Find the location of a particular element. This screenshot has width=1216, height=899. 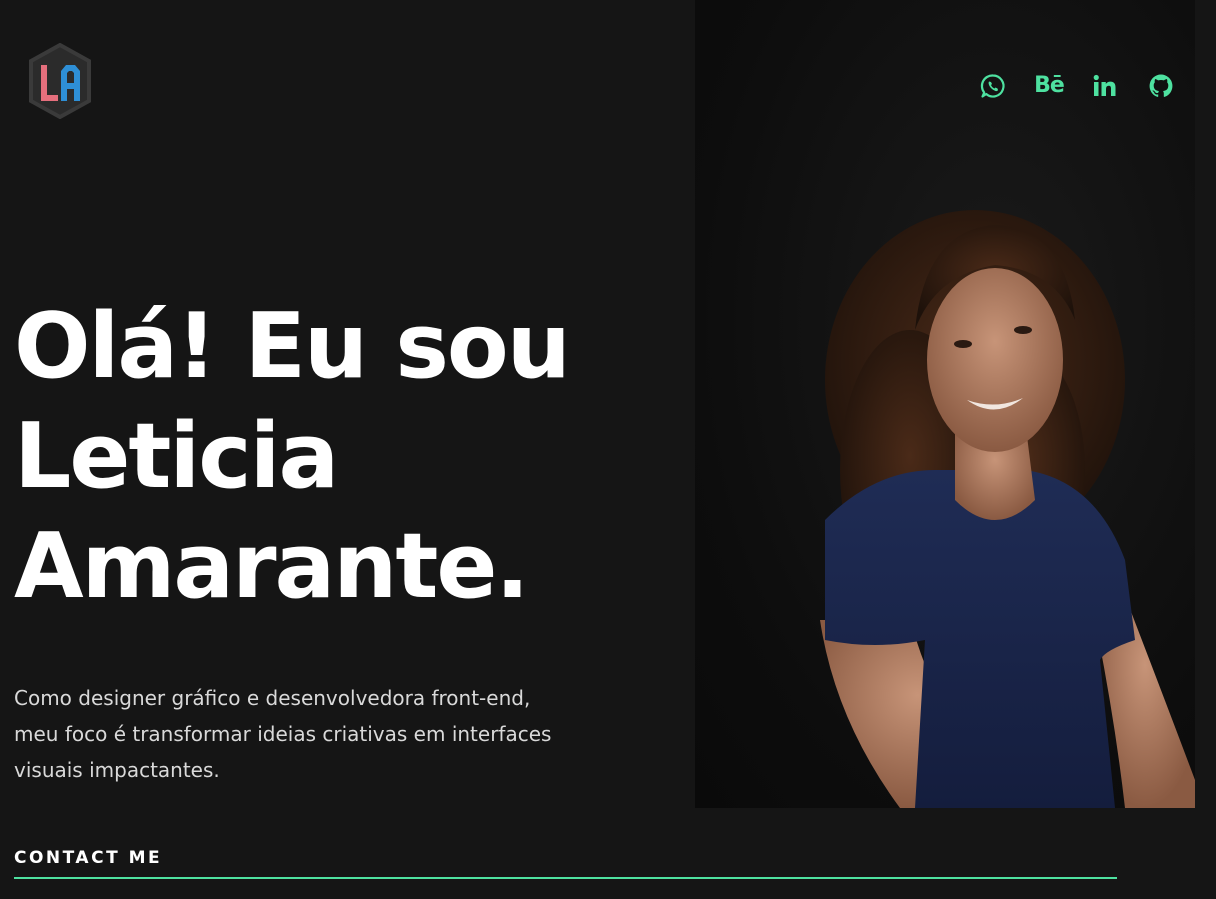

linkedin-icon is located at coordinates (1104, 85).